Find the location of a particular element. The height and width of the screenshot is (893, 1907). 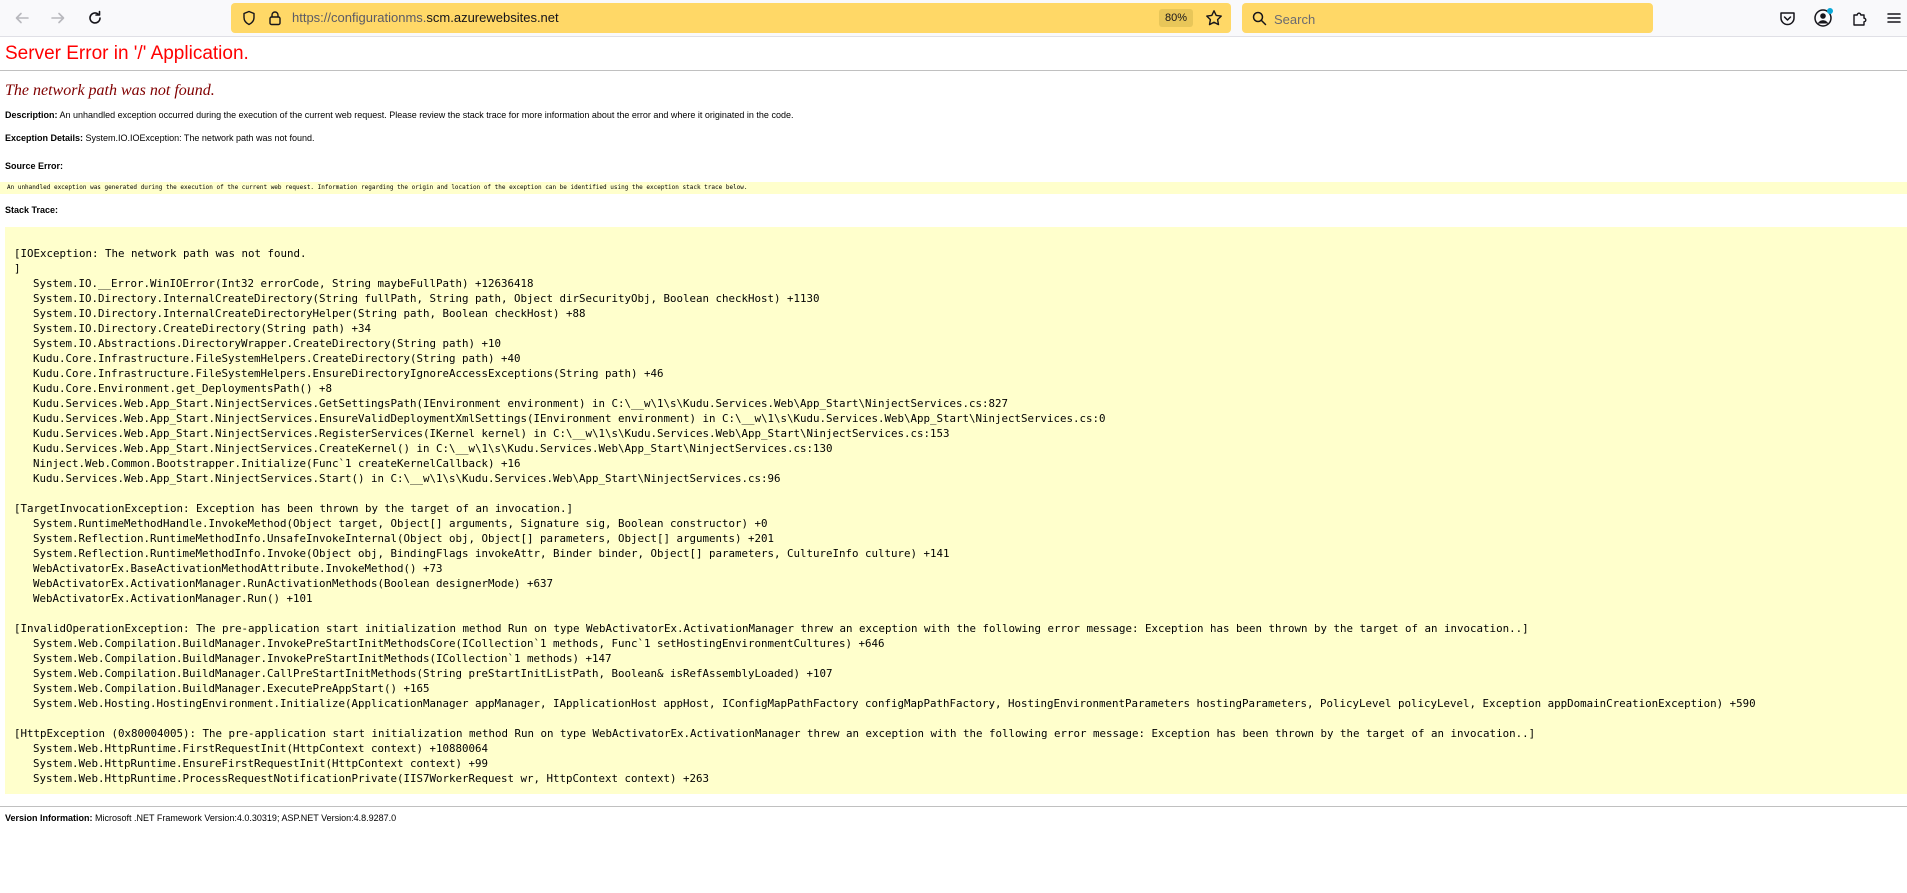

stack-trace-label: Stack Trace: is located at coordinates (32, 210).